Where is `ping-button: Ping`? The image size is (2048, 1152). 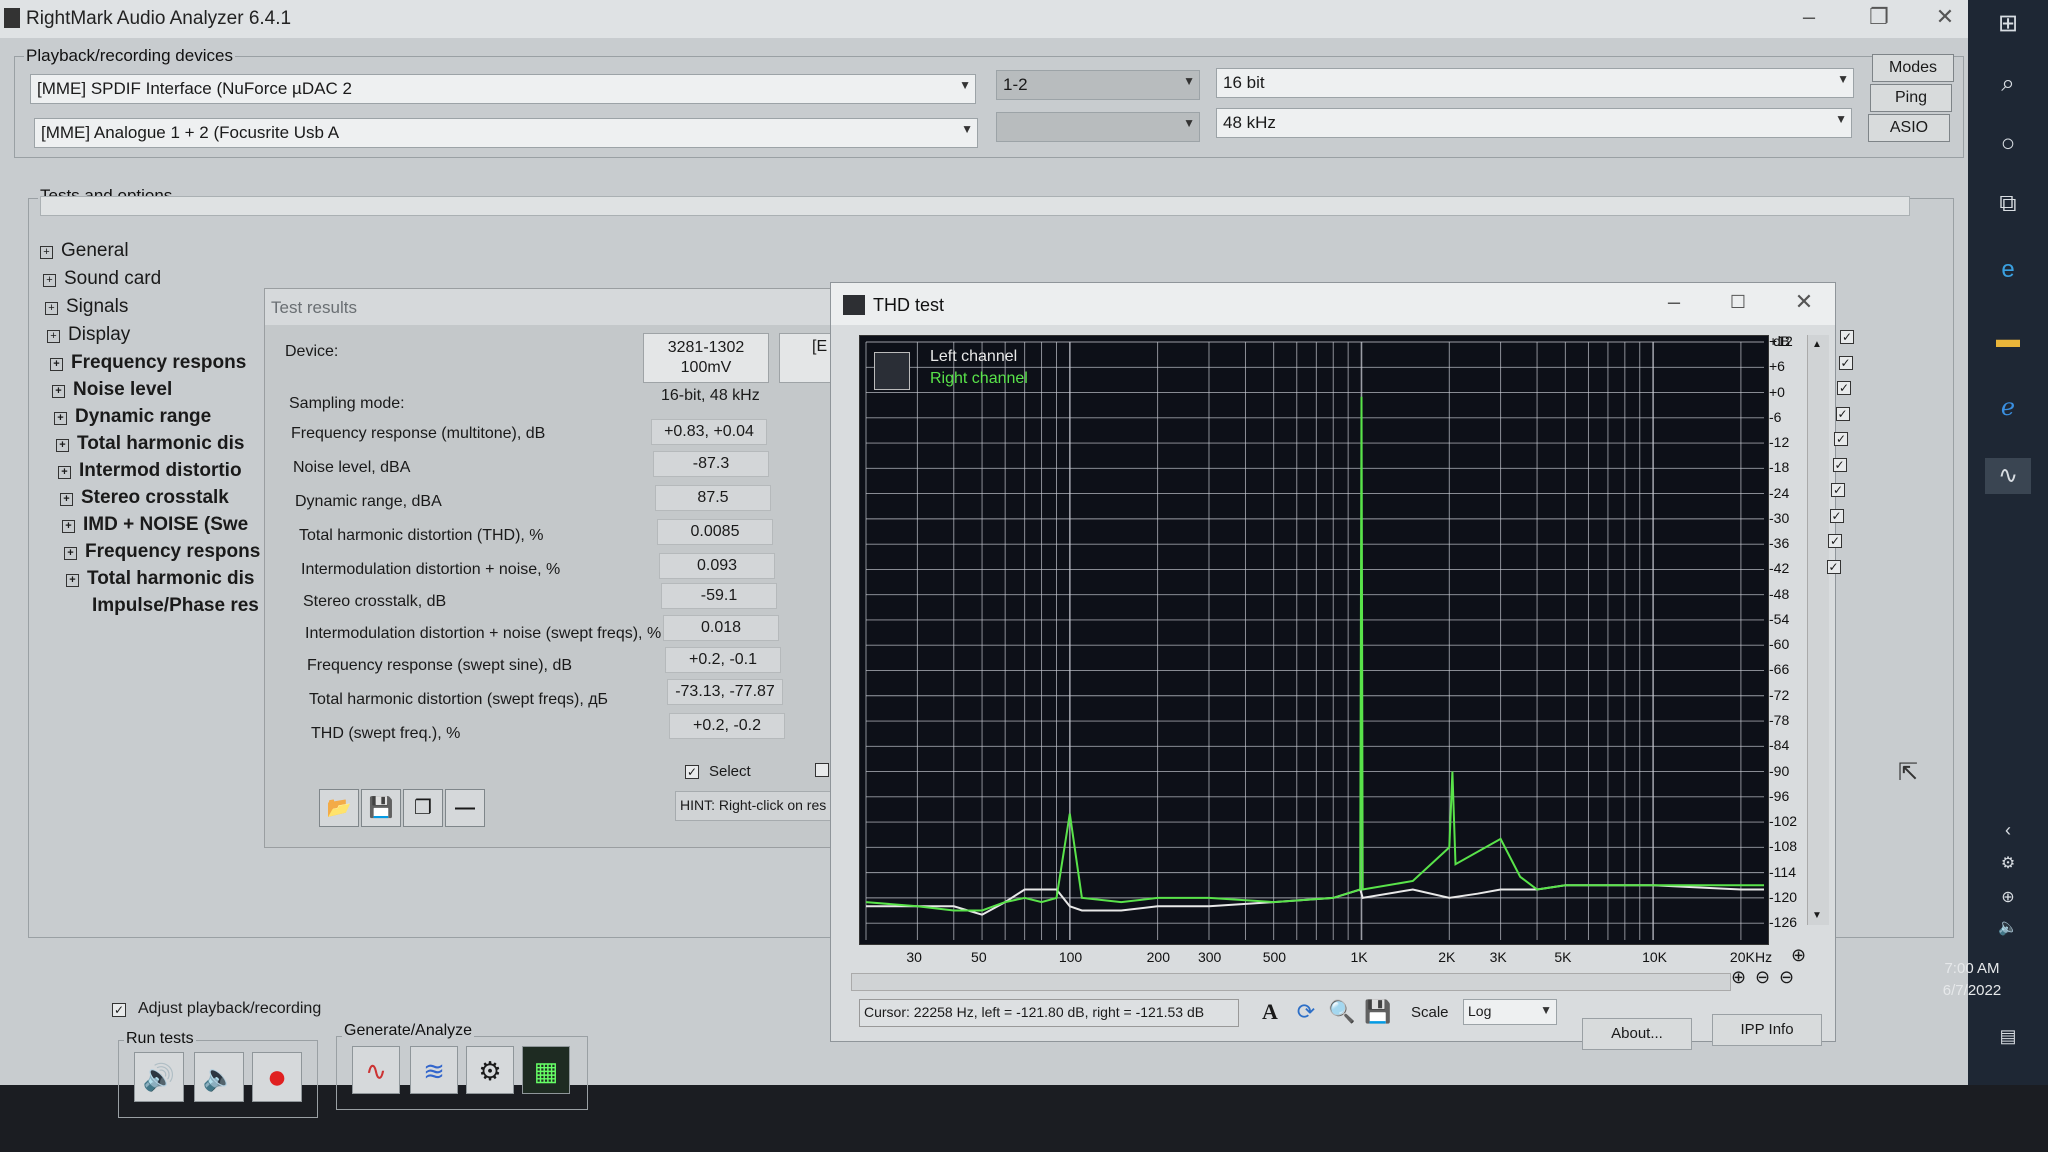 ping-button: Ping is located at coordinates (1911, 98).